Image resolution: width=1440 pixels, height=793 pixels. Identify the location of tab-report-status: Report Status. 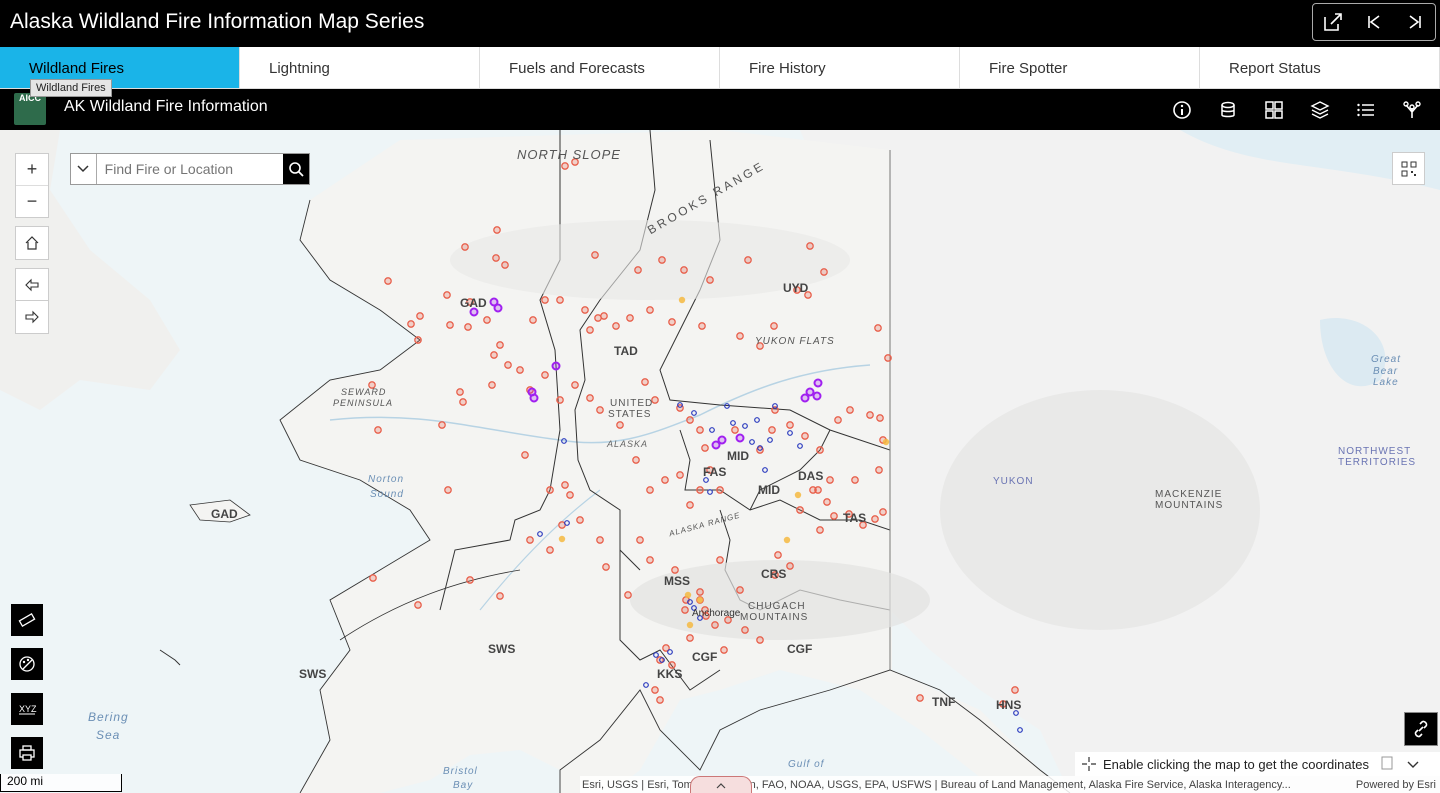
(1320, 67).